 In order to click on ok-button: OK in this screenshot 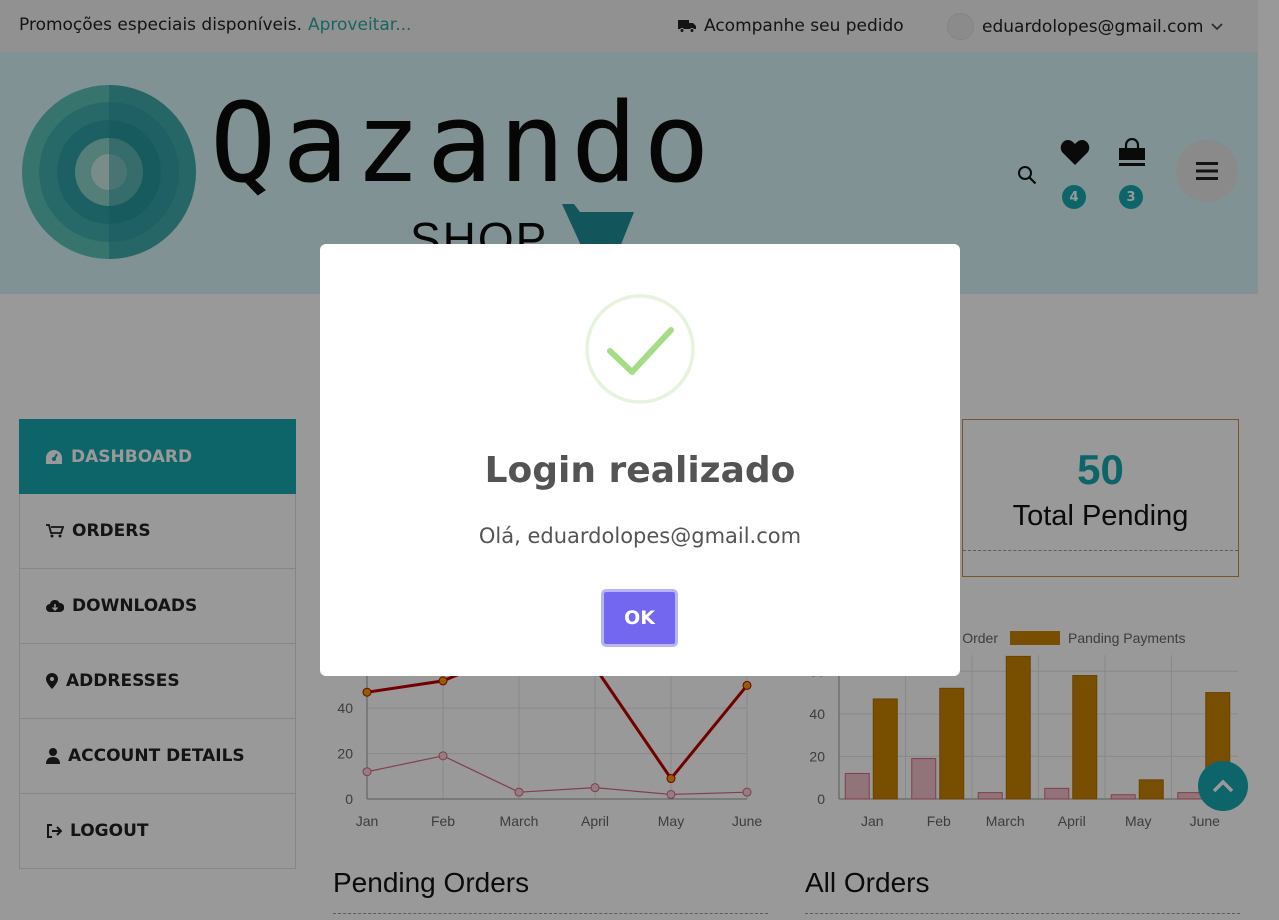, I will do `click(639, 618)`.